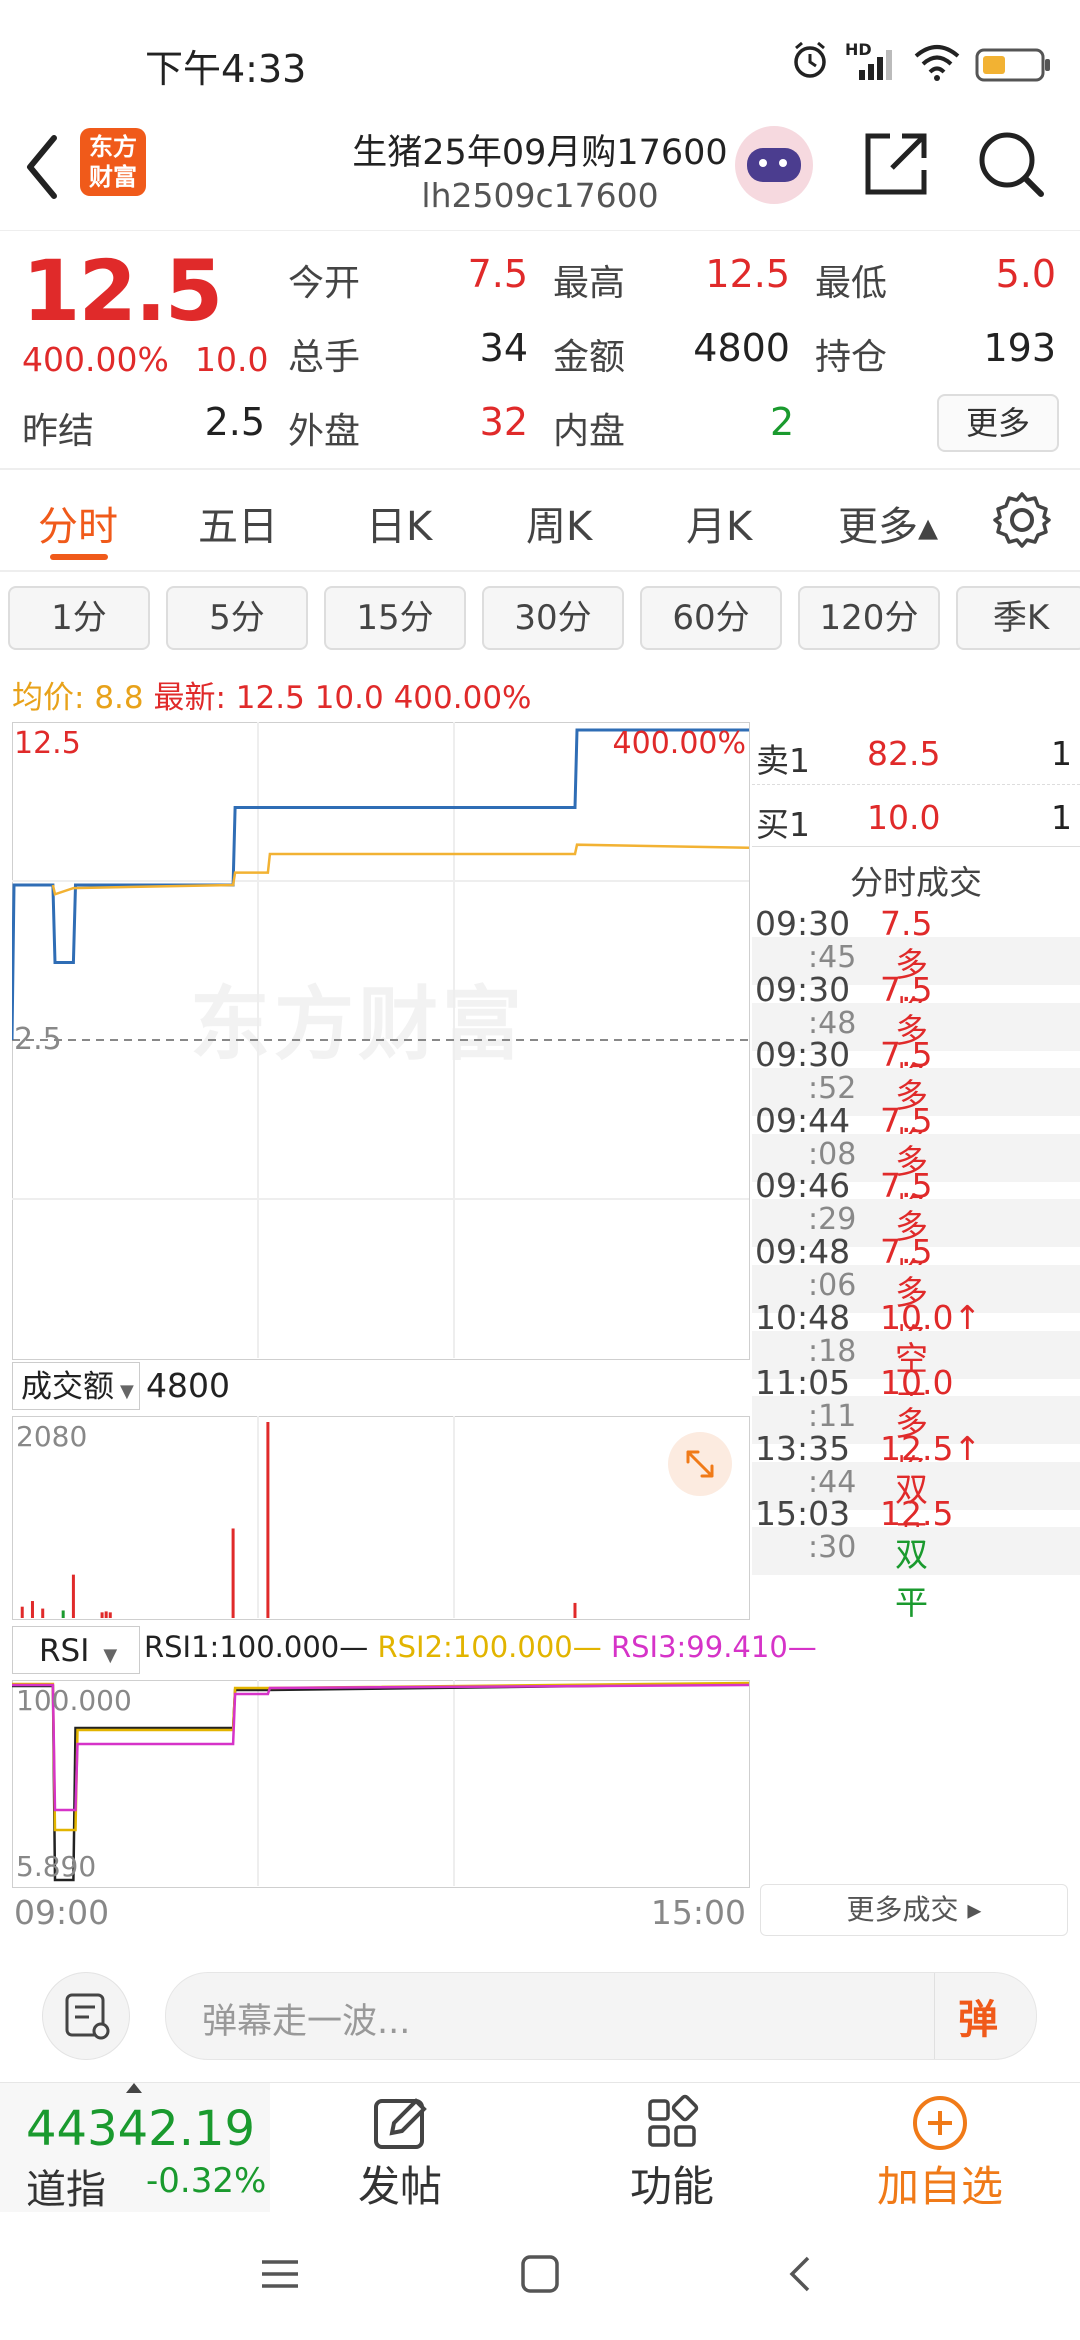  I want to click on latest-label: 最新:, so click(189, 698).